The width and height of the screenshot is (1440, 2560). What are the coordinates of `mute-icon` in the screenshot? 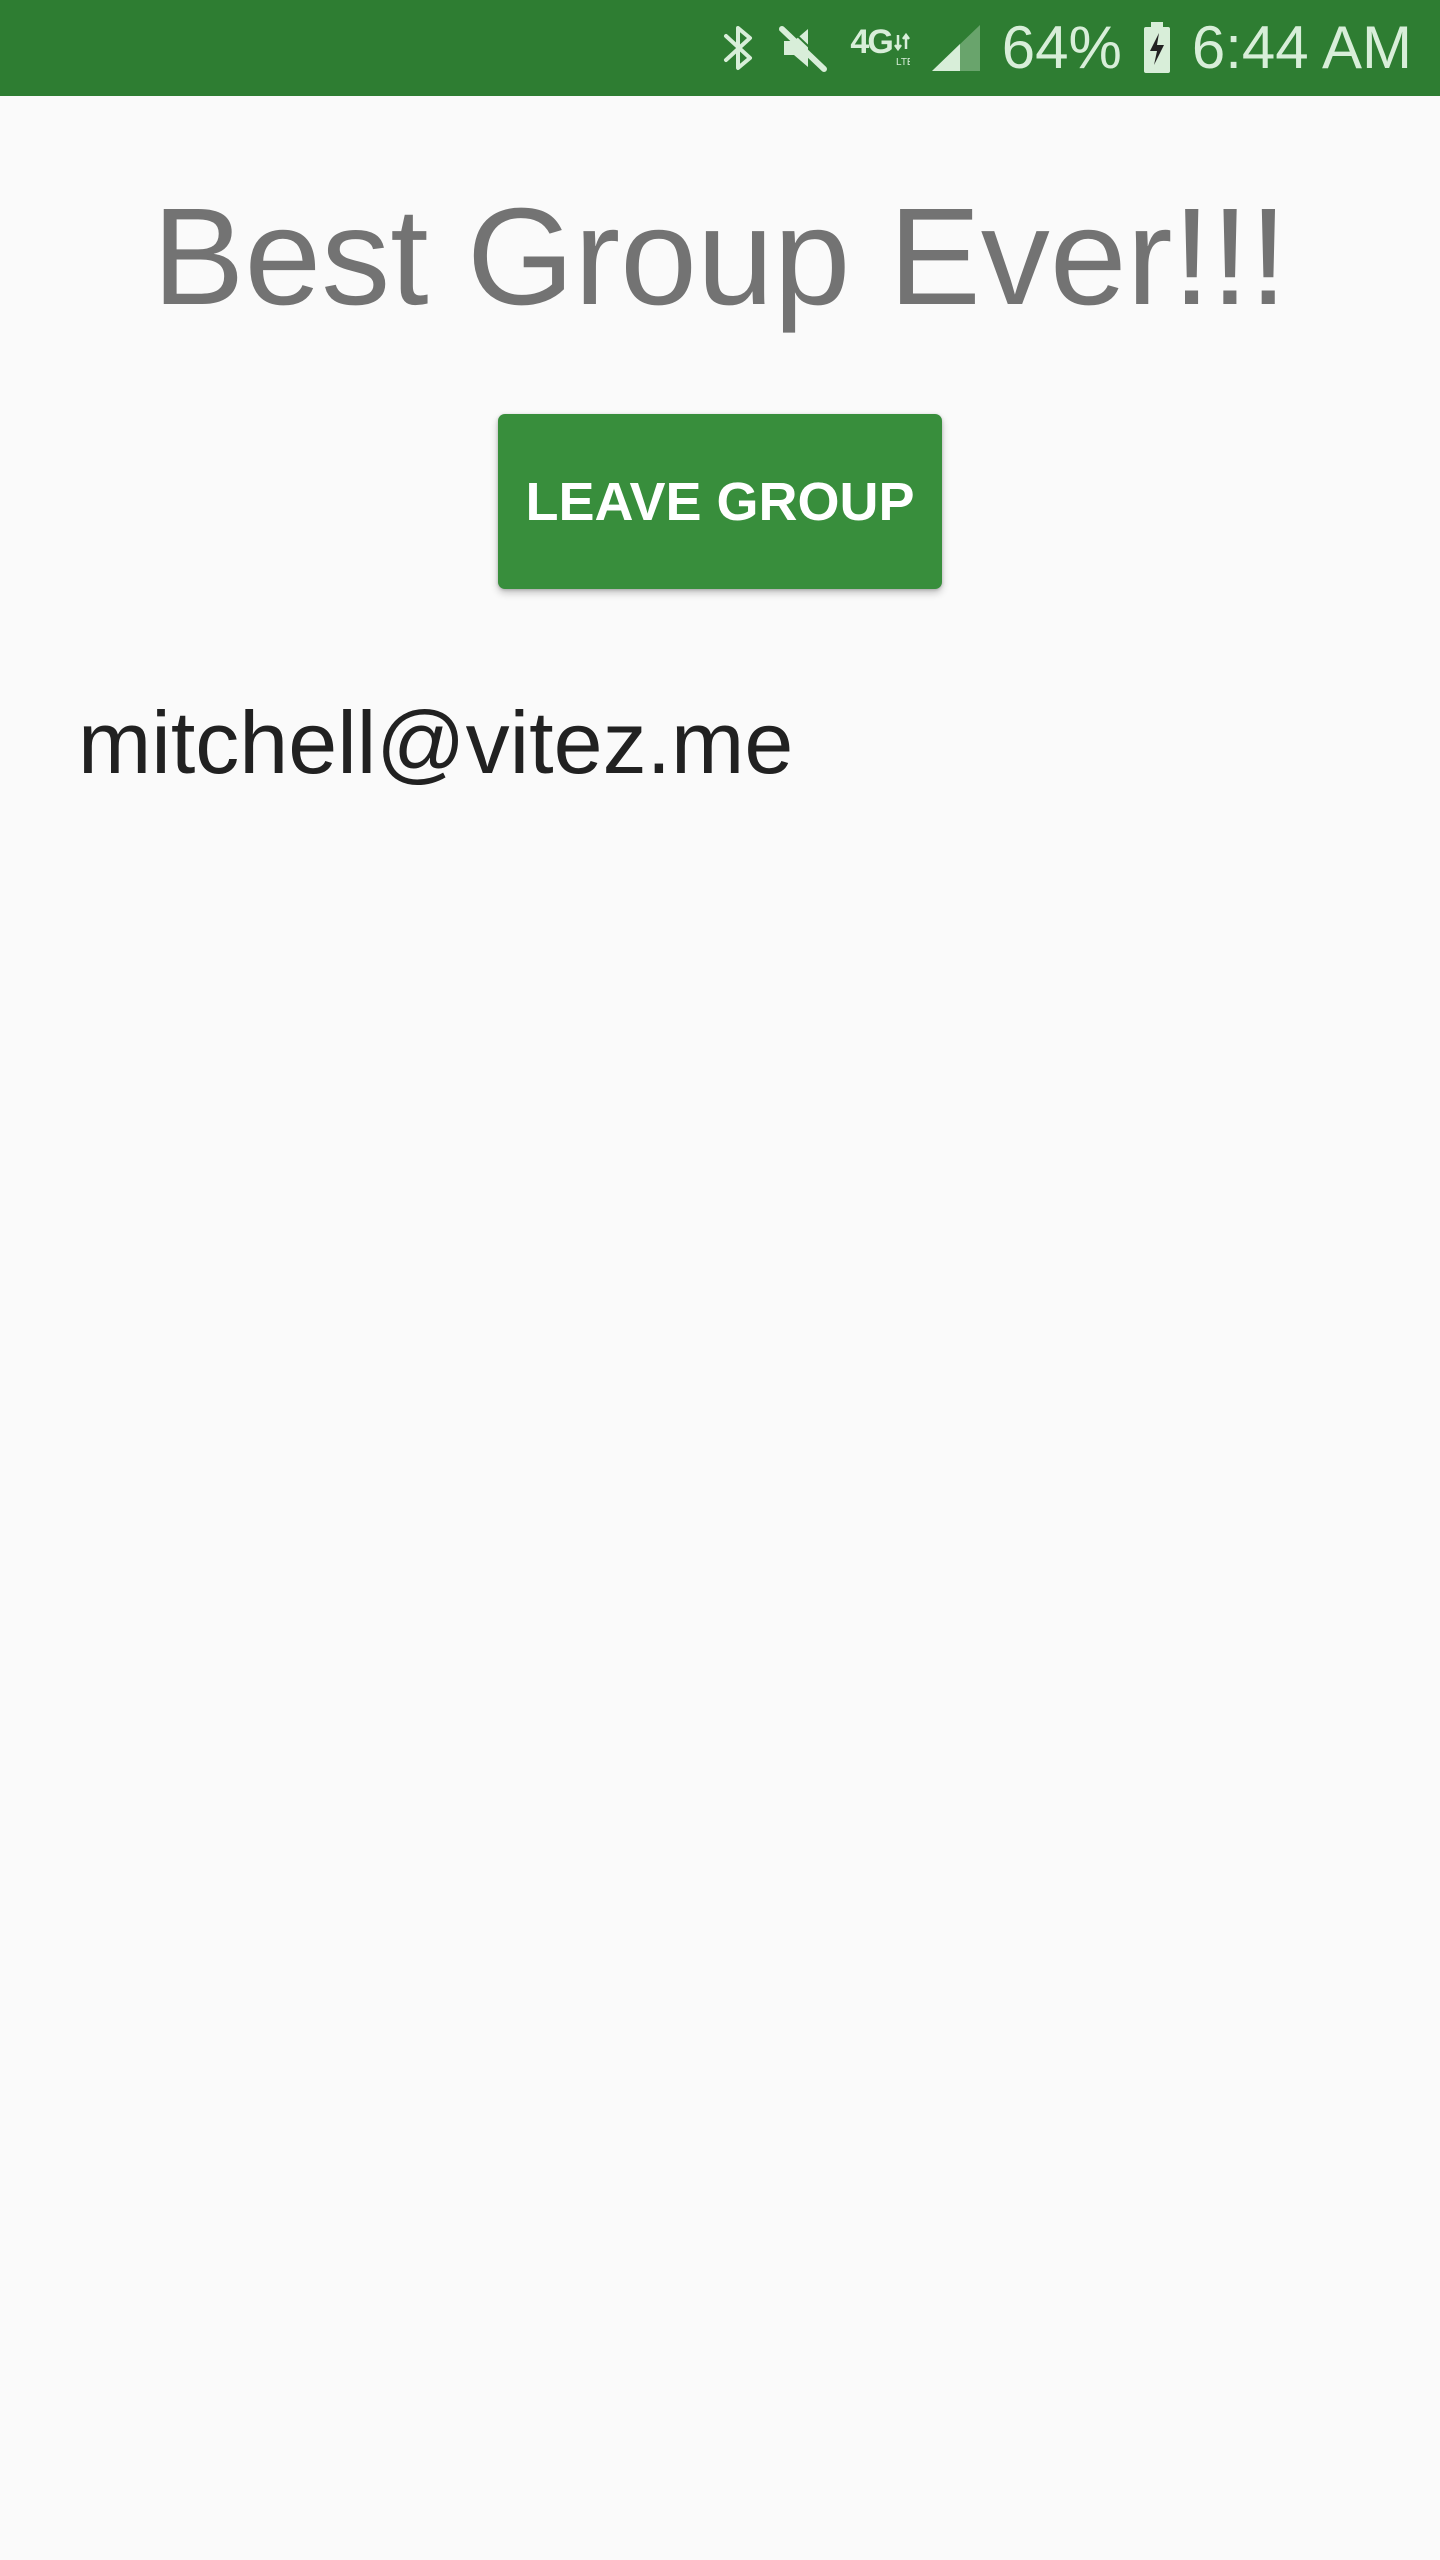 It's located at (803, 48).